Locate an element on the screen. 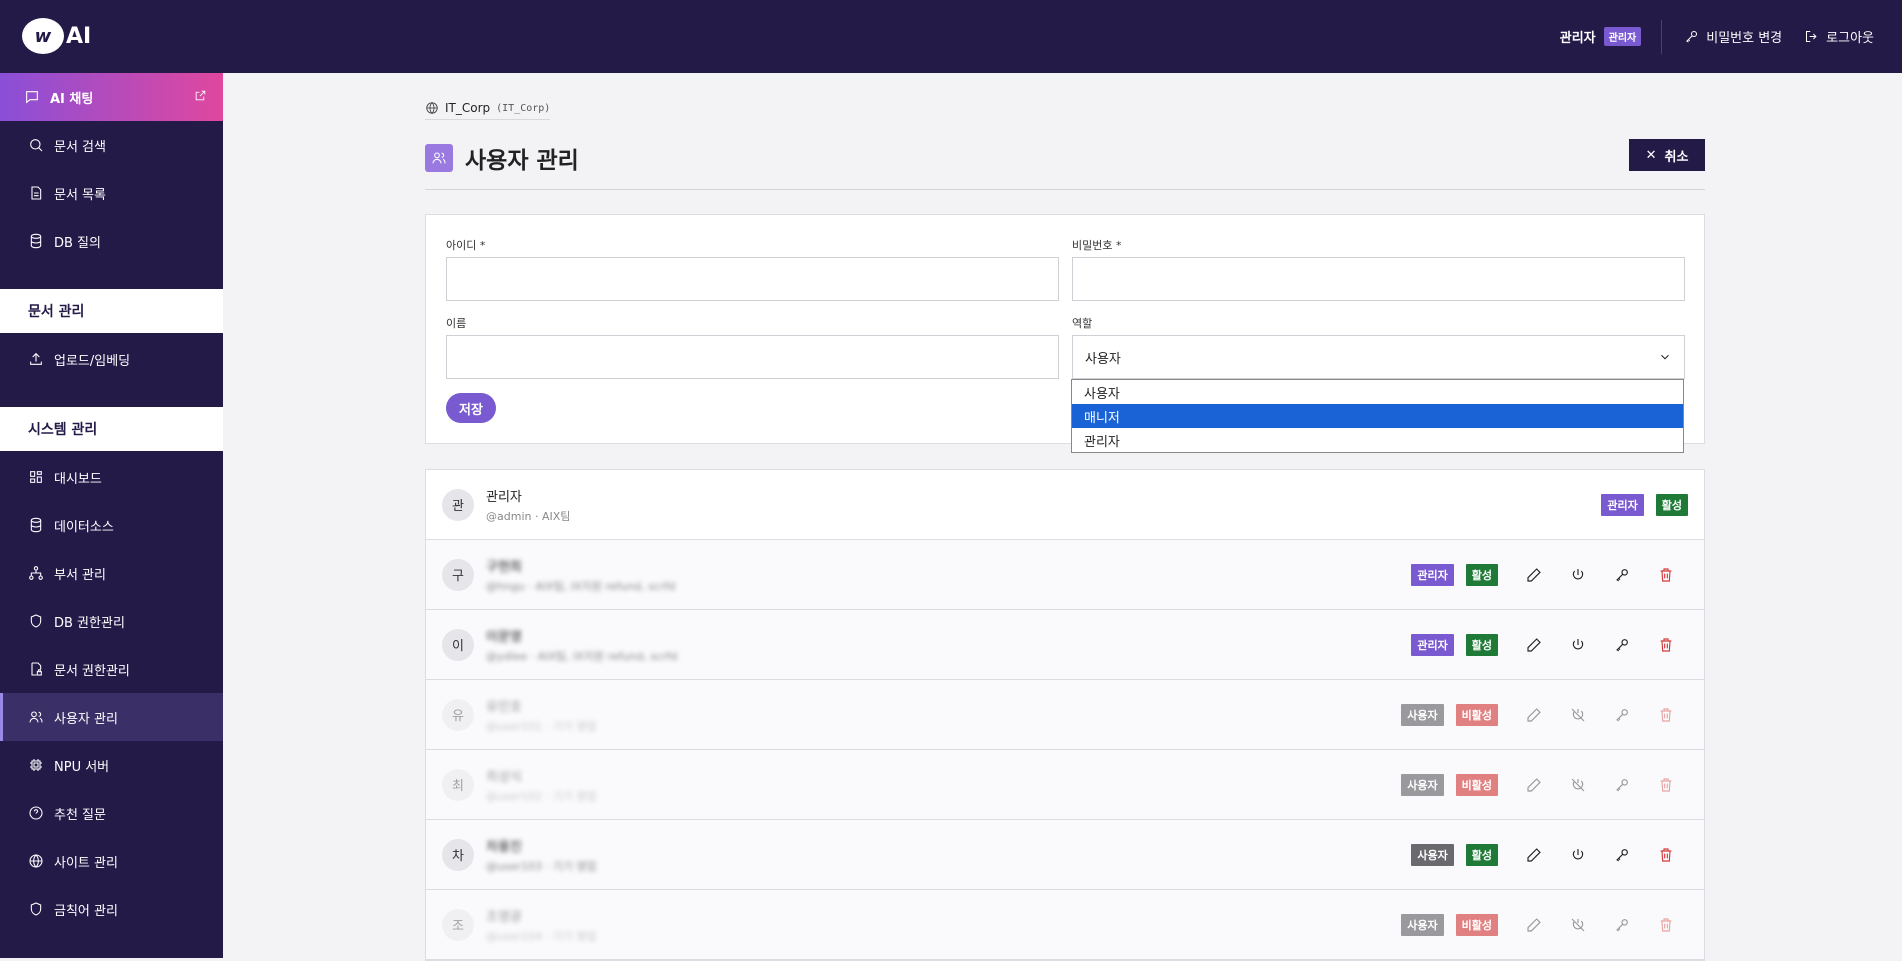 This screenshot has height=961, width=1902. name-label: 이름 is located at coordinates (456, 323).